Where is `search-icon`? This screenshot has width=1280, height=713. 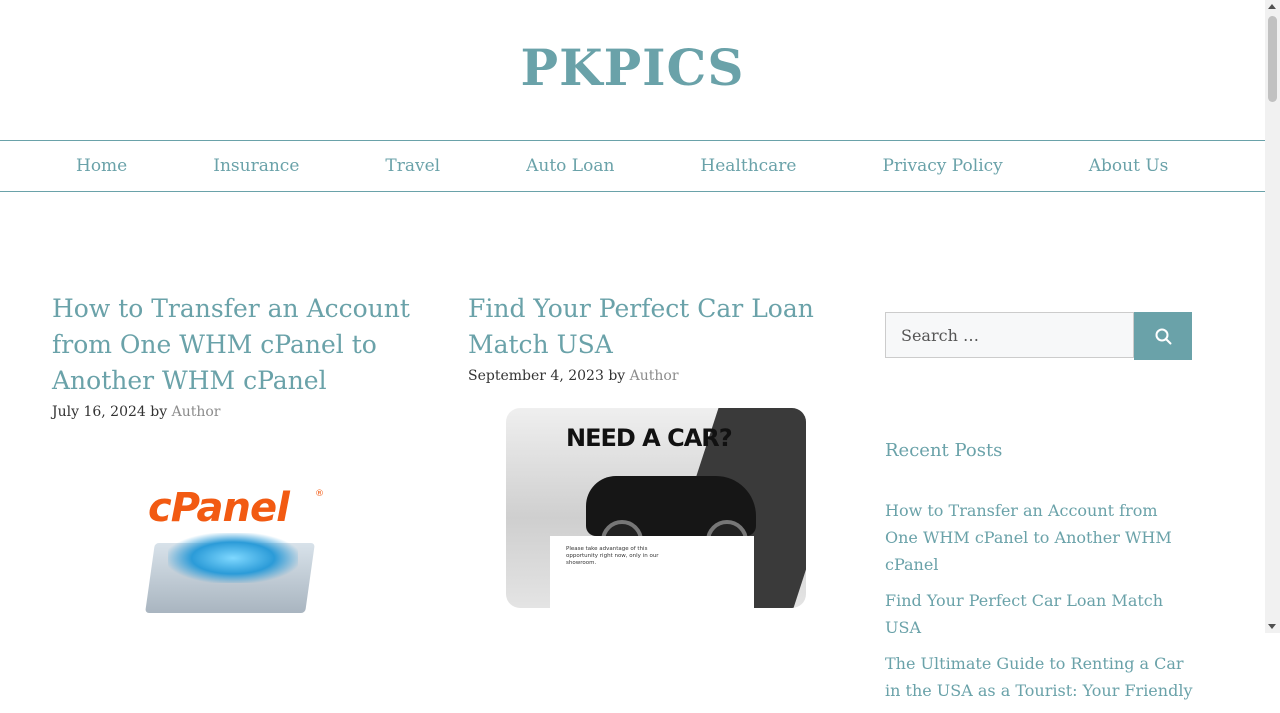 search-icon is located at coordinates (1163, 336).